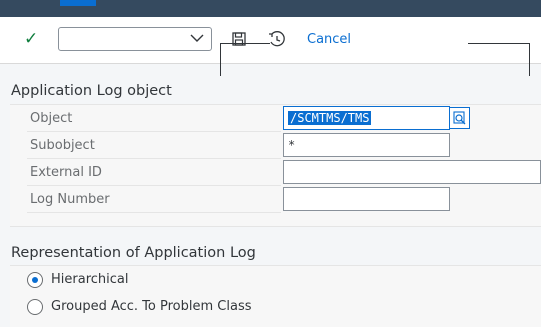 The image size is (541, 327). Describe the element at coordinates (329, 39) in the screenshot. I see `cancel-button: Cancel` at that location.